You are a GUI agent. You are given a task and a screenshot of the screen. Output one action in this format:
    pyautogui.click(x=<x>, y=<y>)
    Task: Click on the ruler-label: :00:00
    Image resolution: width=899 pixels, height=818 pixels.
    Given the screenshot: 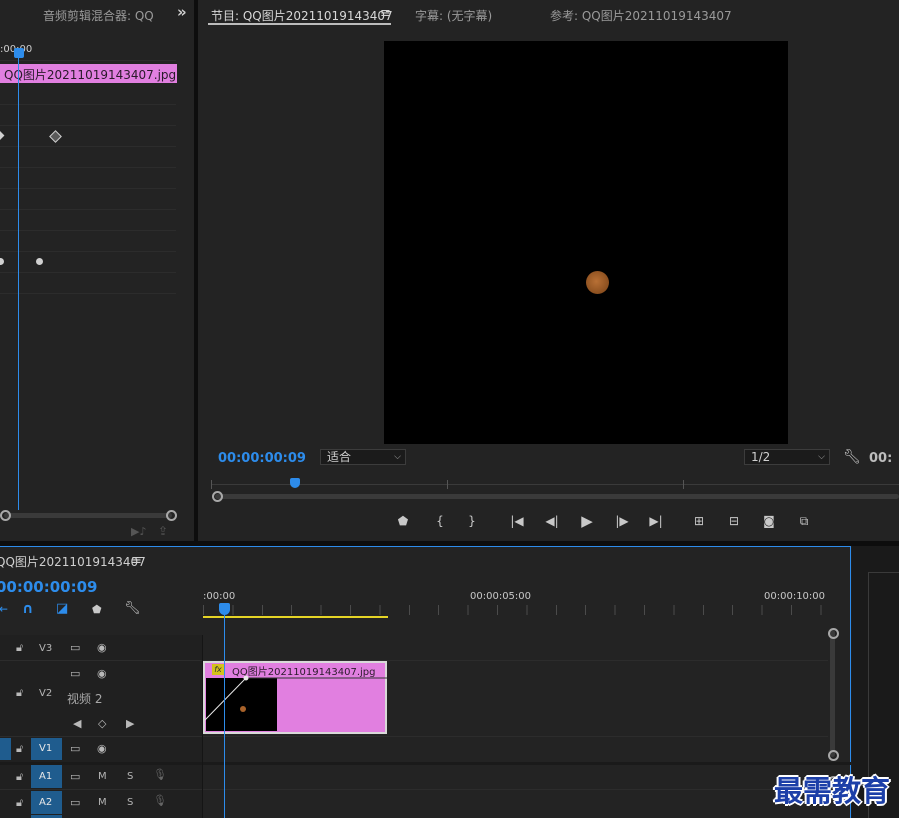 What is the action you would take?
    pyautogui.click(x=219, y=596)
    